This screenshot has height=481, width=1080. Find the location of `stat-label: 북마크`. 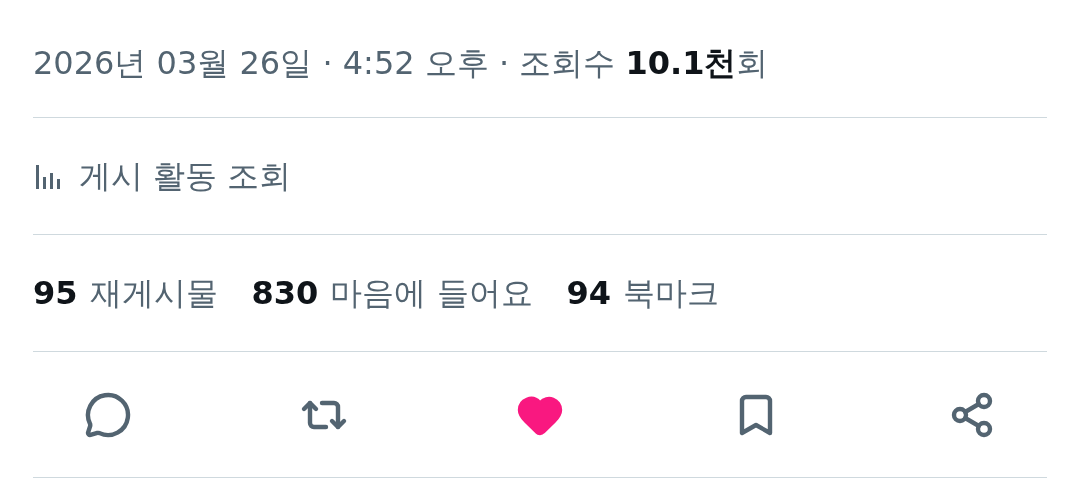

stat-label: 북마크 is located at coordinates (671, 293).